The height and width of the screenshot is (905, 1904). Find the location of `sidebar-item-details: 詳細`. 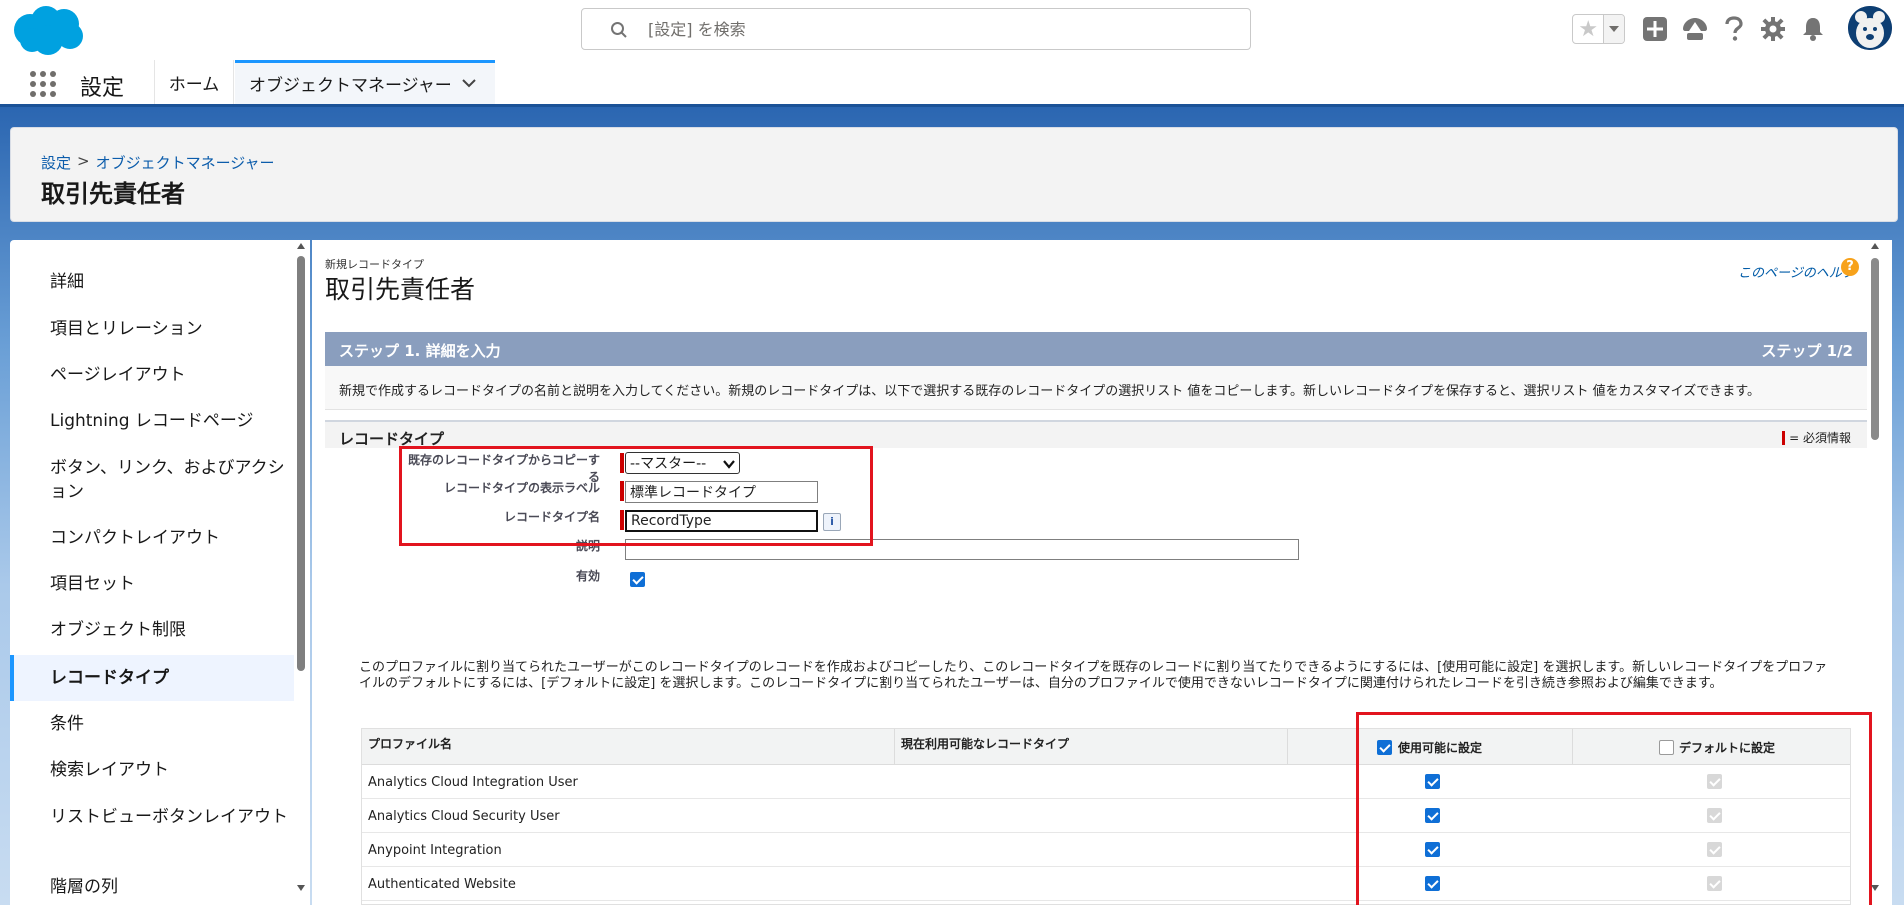

sidebar-item-details: 詳細 is located at coordinates (152, 282).